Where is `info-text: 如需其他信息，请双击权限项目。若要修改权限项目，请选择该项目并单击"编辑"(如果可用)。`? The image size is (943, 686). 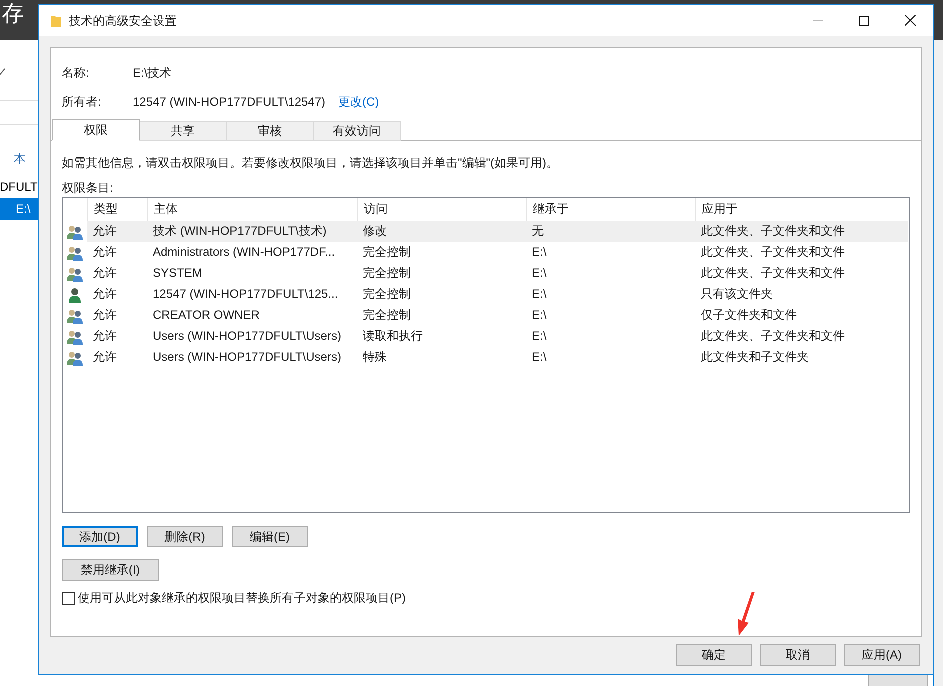 info-text: 如需其他信息，请双击权限项目。若要修改权限项目，请选择该项目并单击"编辑"(如果可用)。 is located at coordinates (311, 163).